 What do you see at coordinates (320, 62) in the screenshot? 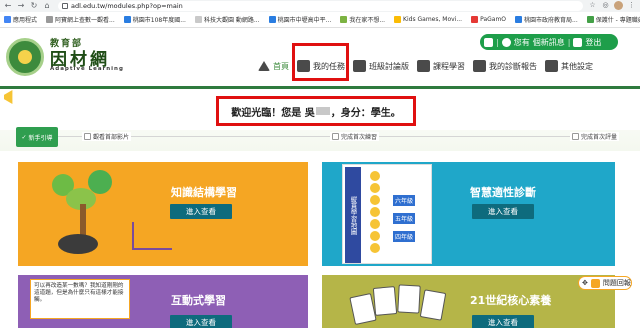
I see `highlight-box-tasks` at bounding box center [320, 62].